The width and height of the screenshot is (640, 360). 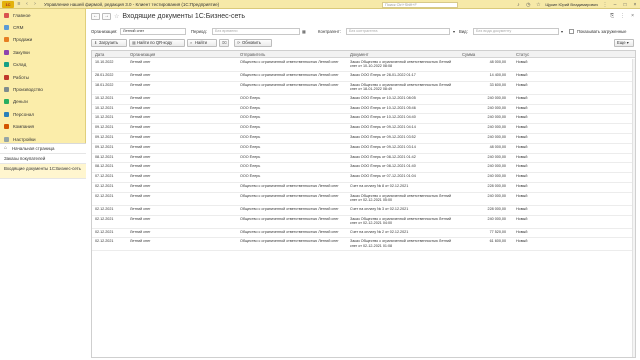 What do you see at coordinates (420, 4) in the screenshot?
I see `global-search-input: Поиск Ctrl+Shift+F` at bounding box center [420, 4].